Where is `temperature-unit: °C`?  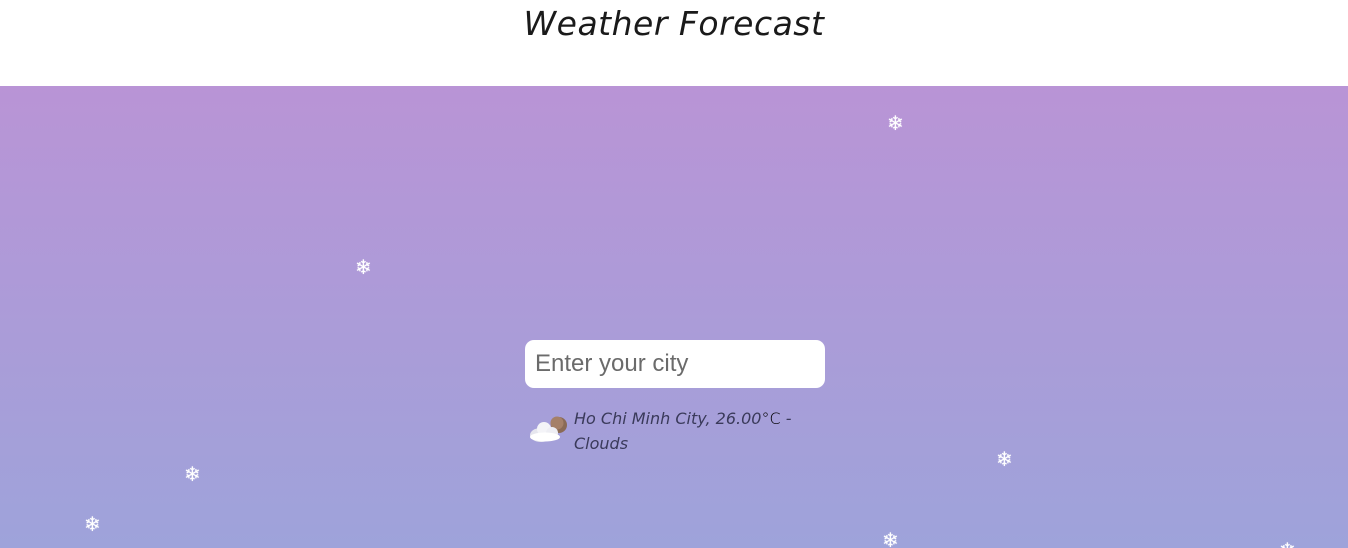
temperature-unit: °C is located at coordinates (771, 418).